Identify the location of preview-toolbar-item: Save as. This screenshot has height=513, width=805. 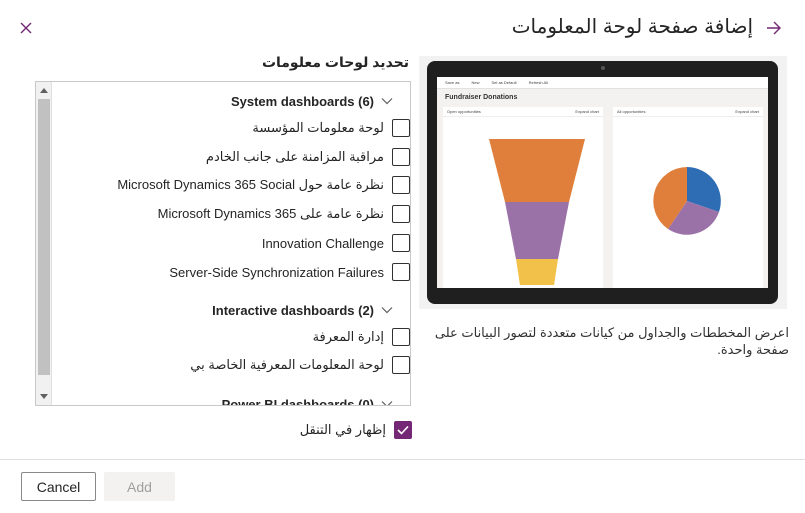
(452, 82).